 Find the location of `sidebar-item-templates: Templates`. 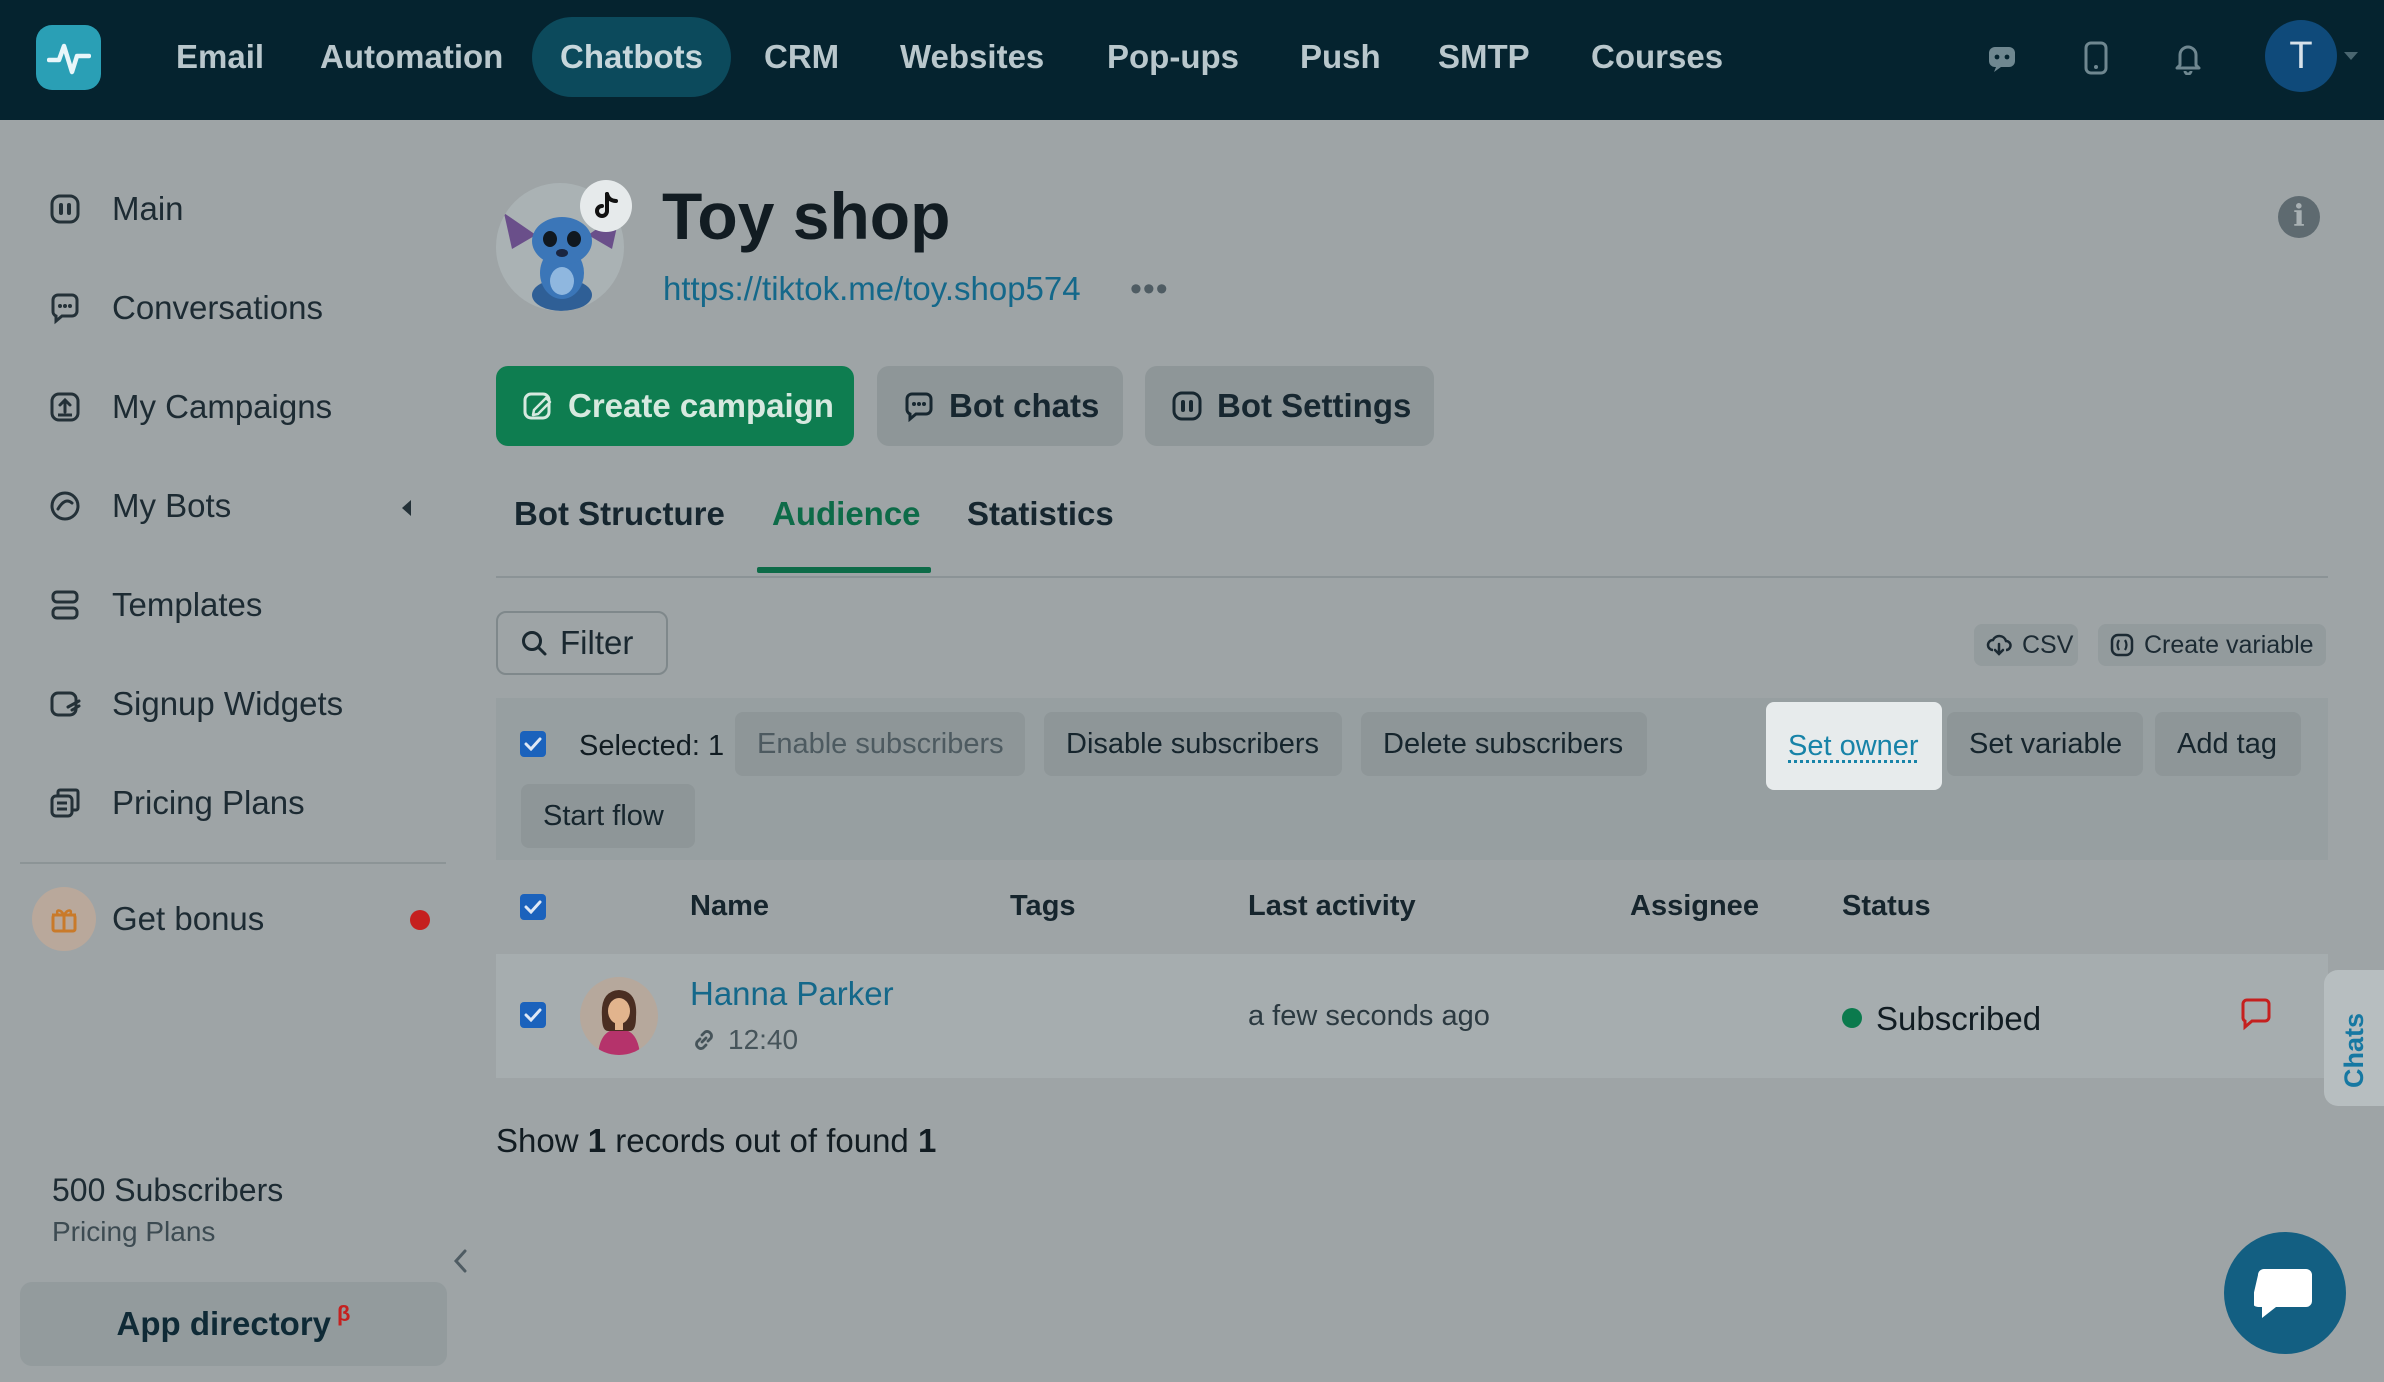

sidebar-item-templates: Templates is located at coordinates (151, 605).